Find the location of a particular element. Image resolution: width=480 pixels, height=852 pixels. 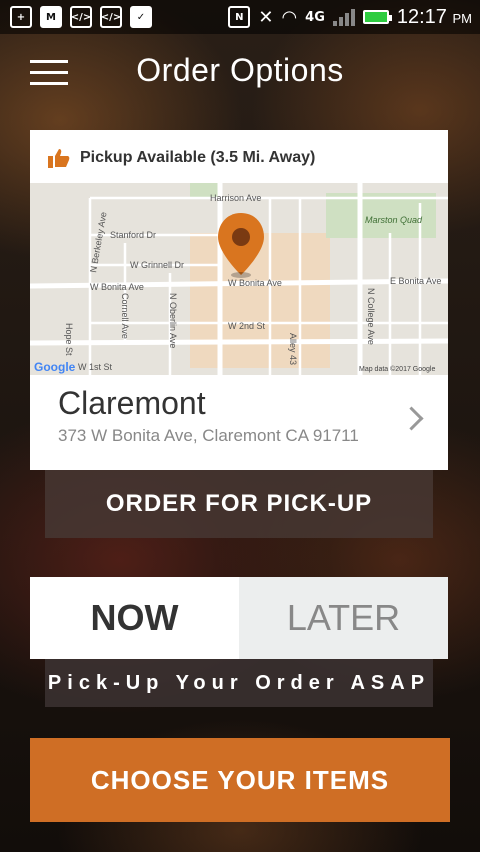

map-label: N College Ave is located at coordinates (371, 316).